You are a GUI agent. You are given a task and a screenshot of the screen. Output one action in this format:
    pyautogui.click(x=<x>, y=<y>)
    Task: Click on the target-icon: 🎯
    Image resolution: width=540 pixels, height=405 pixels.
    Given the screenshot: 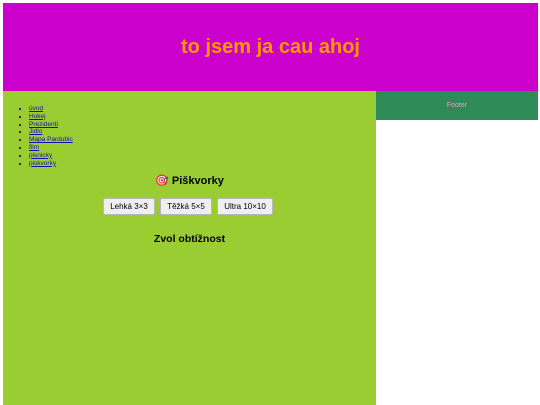 What is the action you would take?
    pyautogui.click(x=162, y=181)
    